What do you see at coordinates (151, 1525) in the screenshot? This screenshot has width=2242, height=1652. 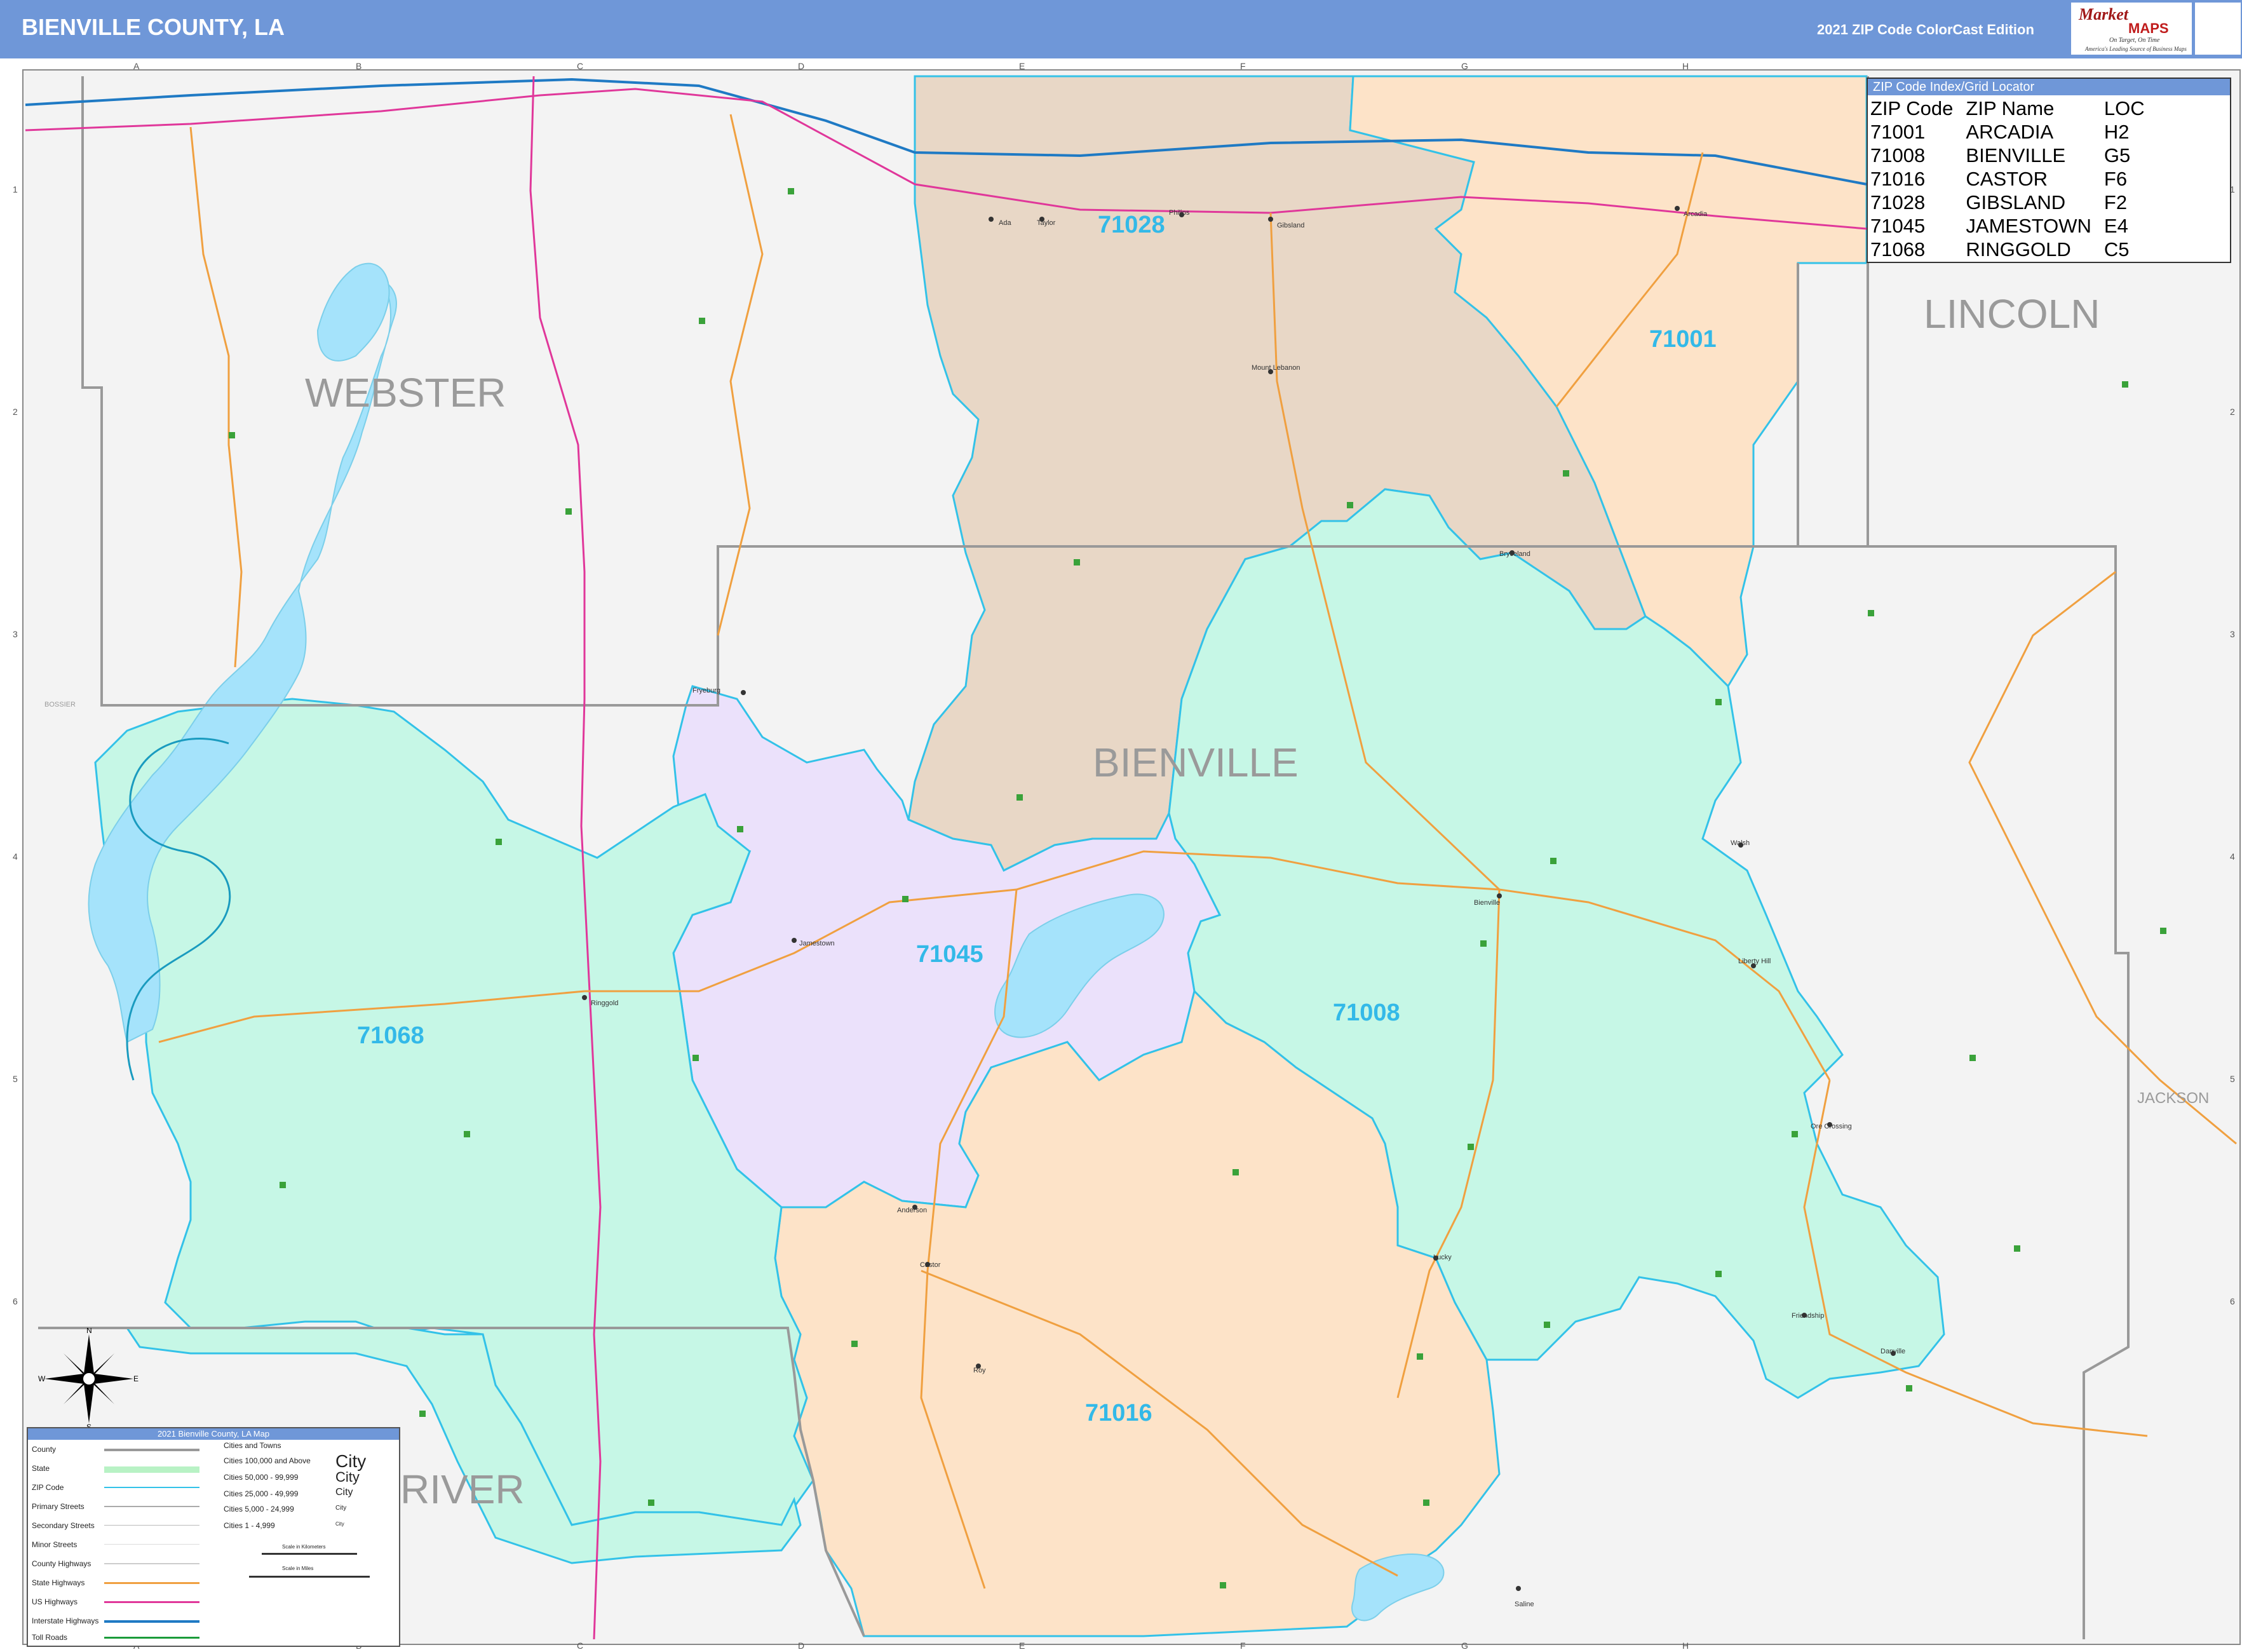 I see `legend-line-secondary` at bounding box center [151, 1525].